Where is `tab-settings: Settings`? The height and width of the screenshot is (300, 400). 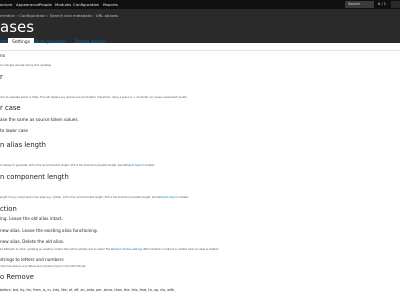
tab-settings: Settings is located at coordinates (21, 42).